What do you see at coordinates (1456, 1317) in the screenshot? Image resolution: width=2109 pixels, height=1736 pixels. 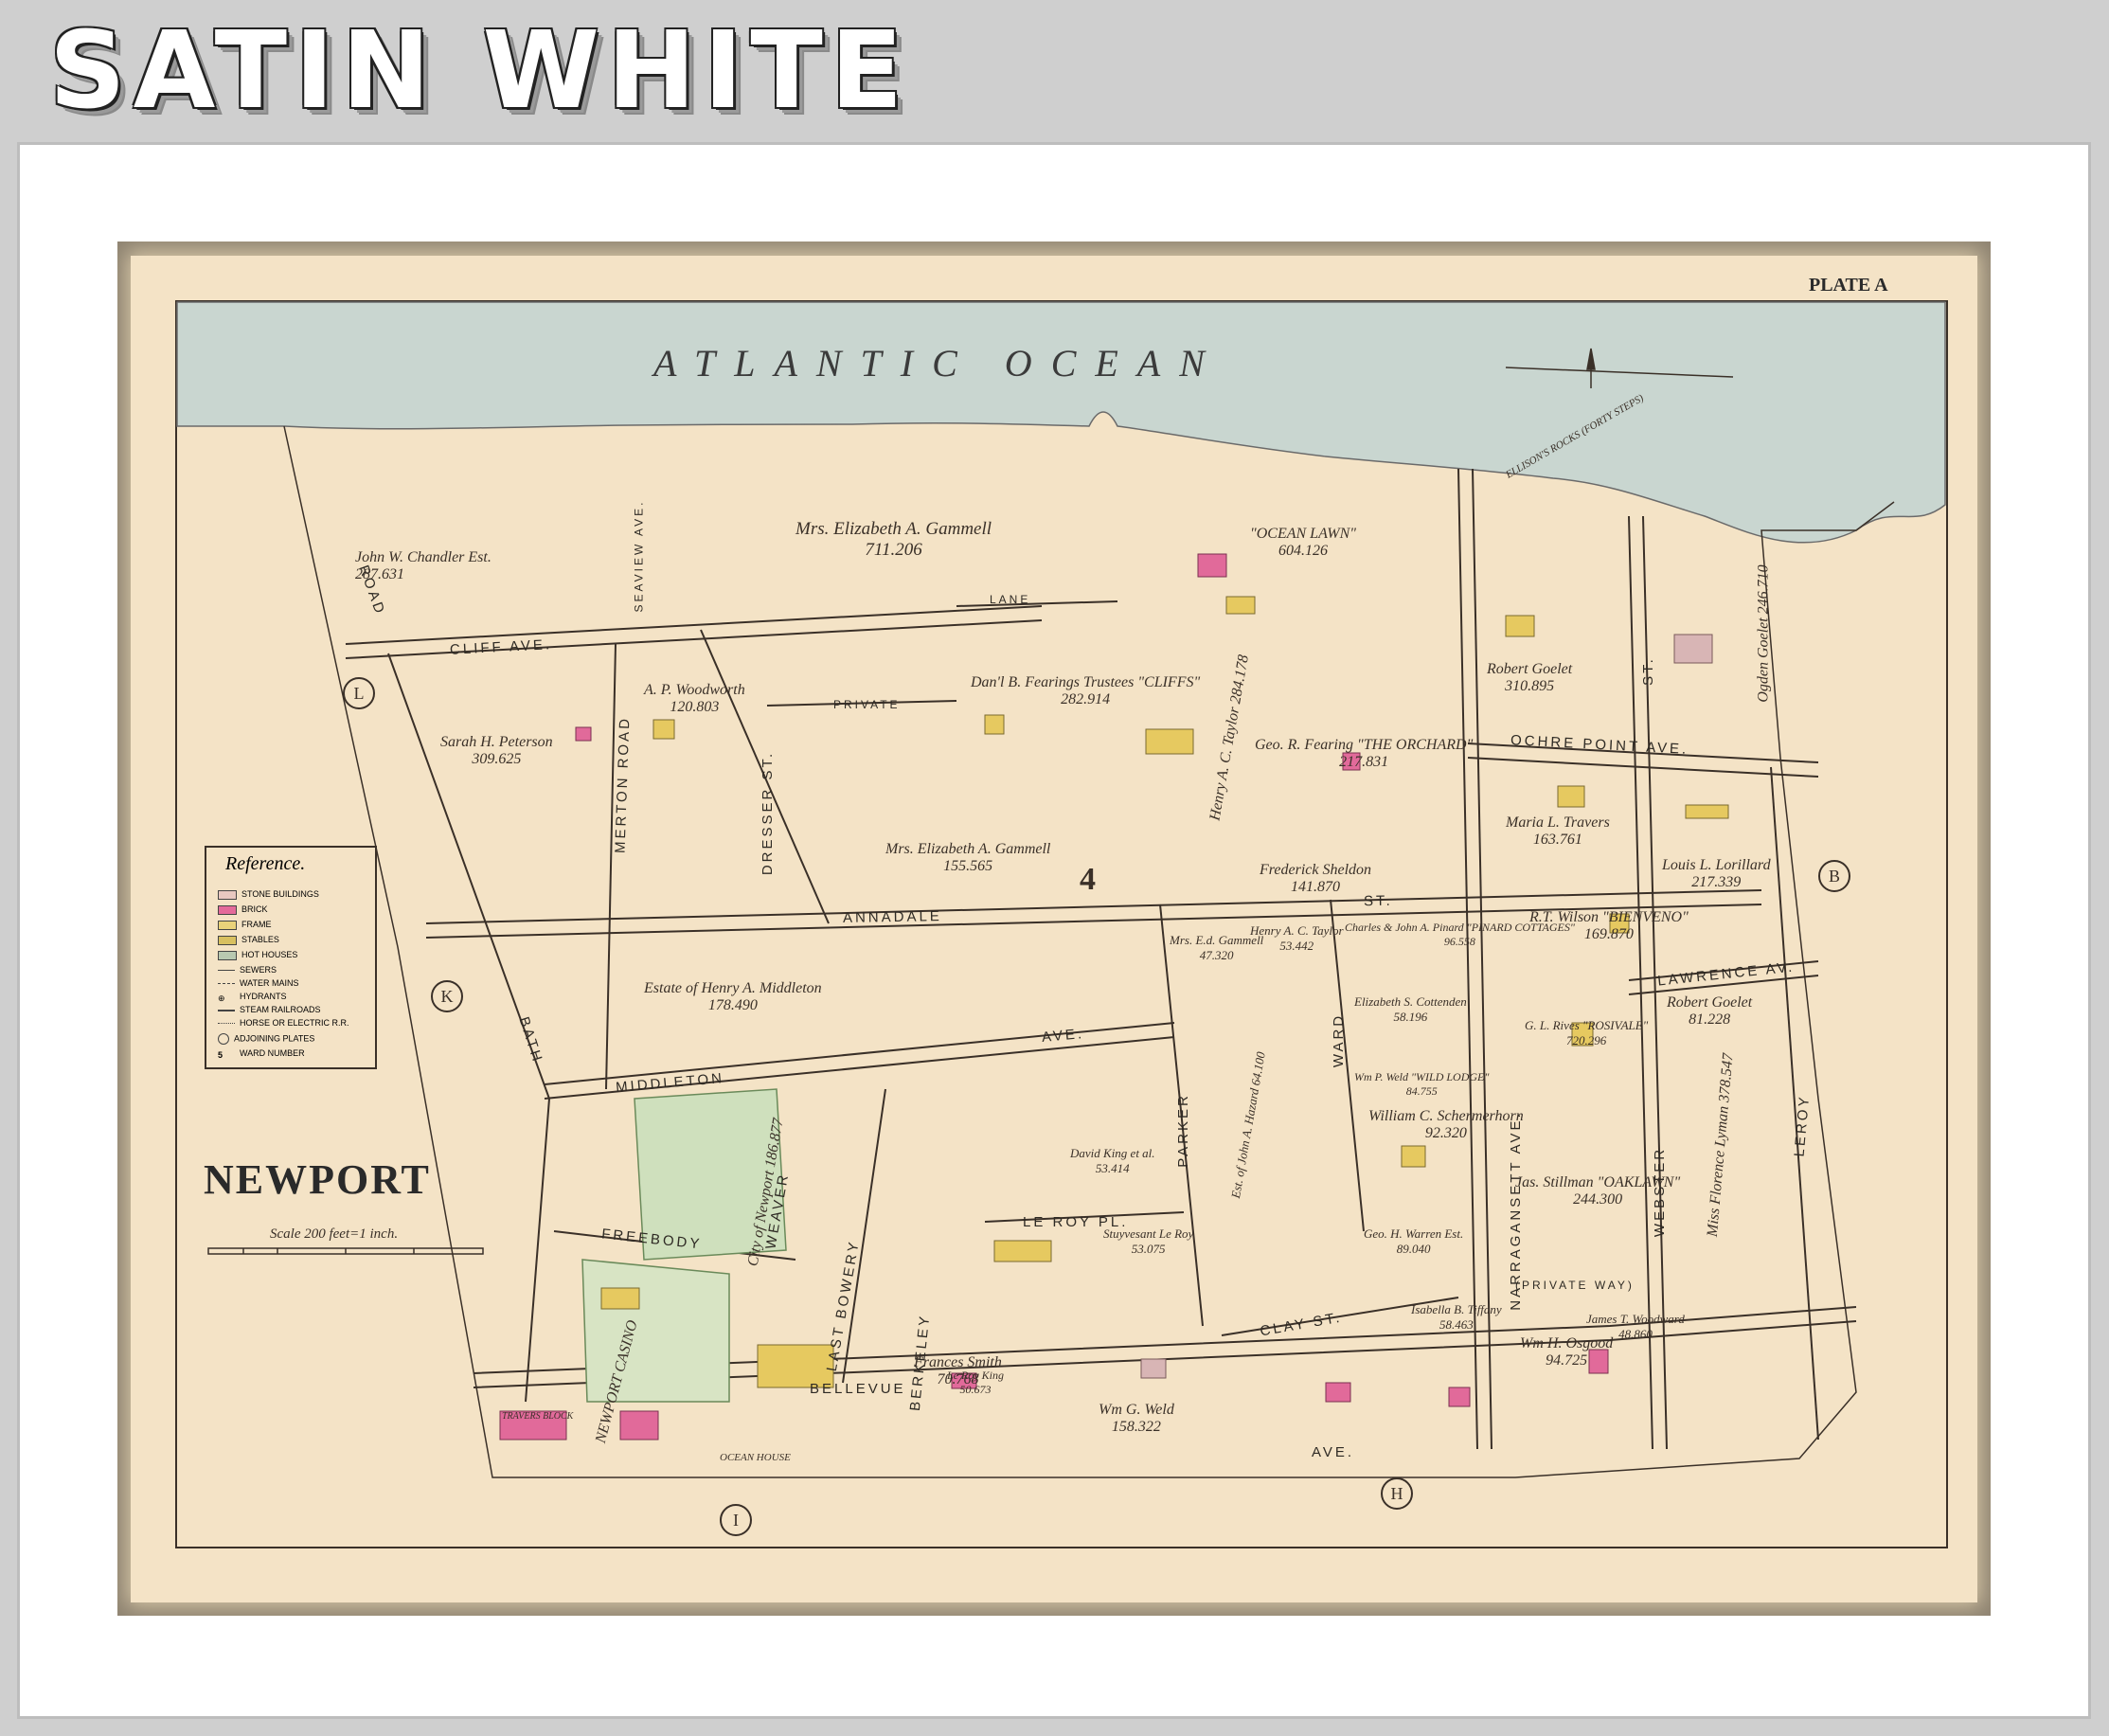 I see `parcel-tiffany: Isabella B. Tiffany 58.463` at bounding box center [1456, 1317].